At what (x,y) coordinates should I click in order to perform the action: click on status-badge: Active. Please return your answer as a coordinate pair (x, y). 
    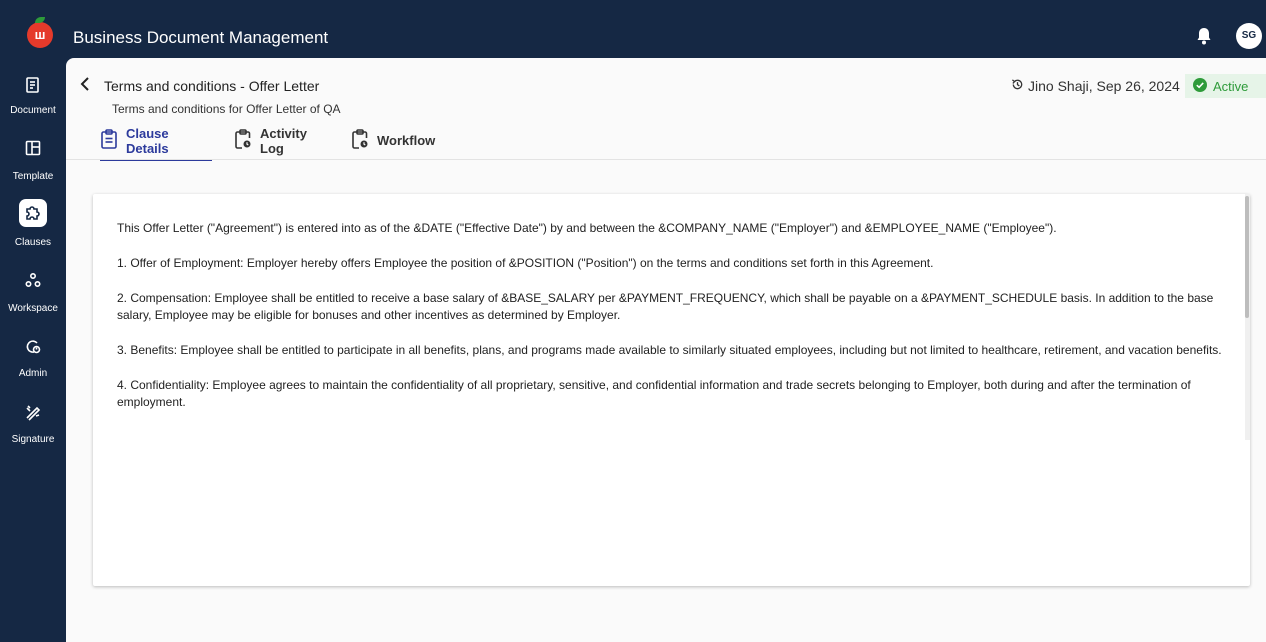
    Looking at the image, I should click on (1225, 86).